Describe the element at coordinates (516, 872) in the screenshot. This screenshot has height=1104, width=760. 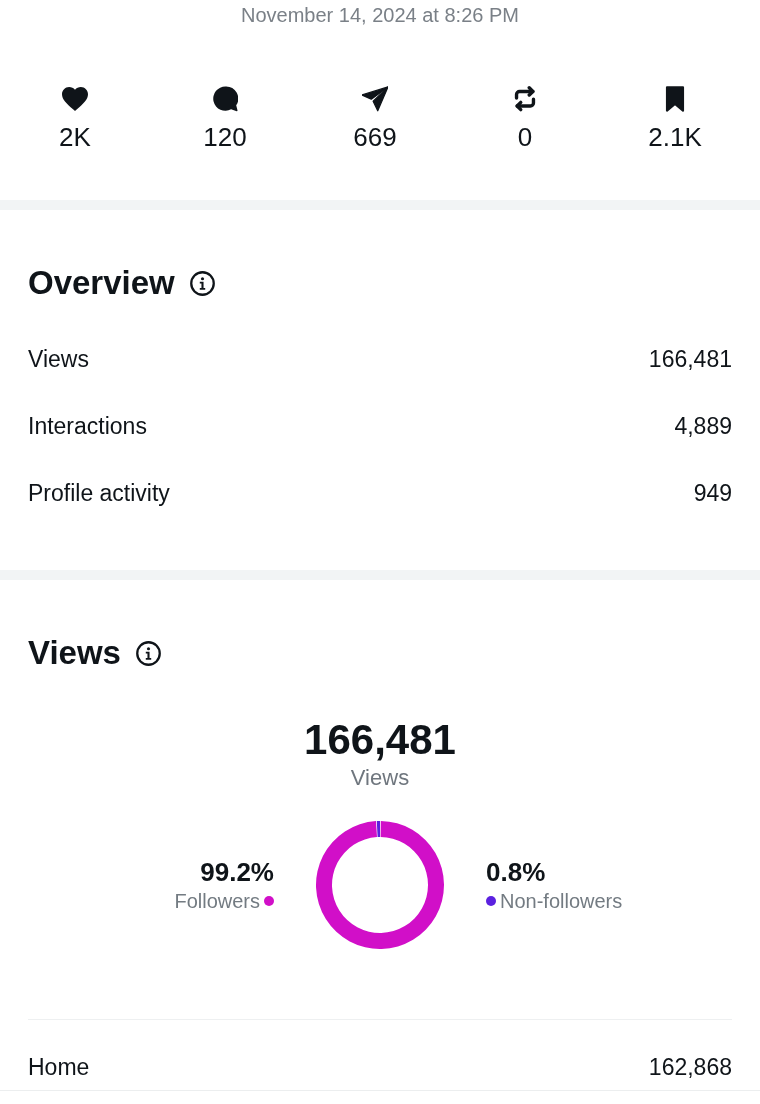
I see `legend-percentage: 0.8%` at that location.